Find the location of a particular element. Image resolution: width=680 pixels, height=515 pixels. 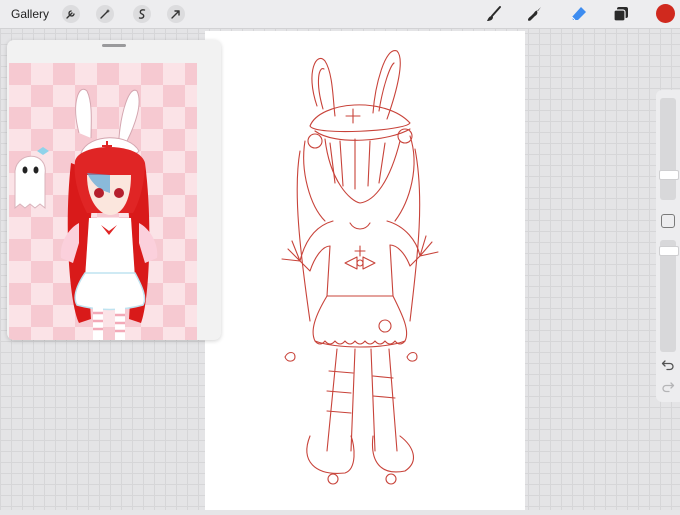

layers-icon is located at coordinates (621, 14).